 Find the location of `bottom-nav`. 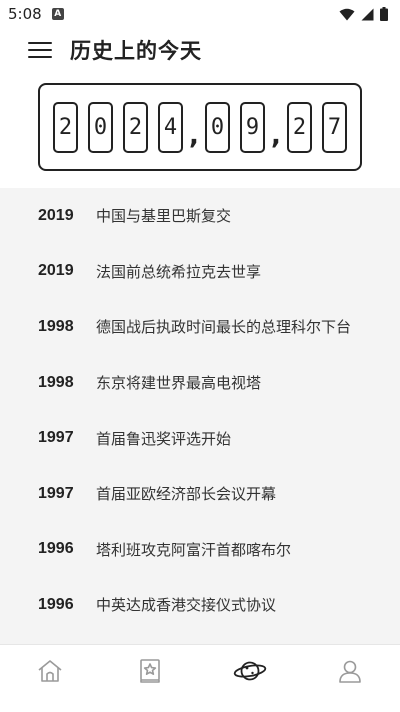

bottom-nav is located at coordinates (200, 670).